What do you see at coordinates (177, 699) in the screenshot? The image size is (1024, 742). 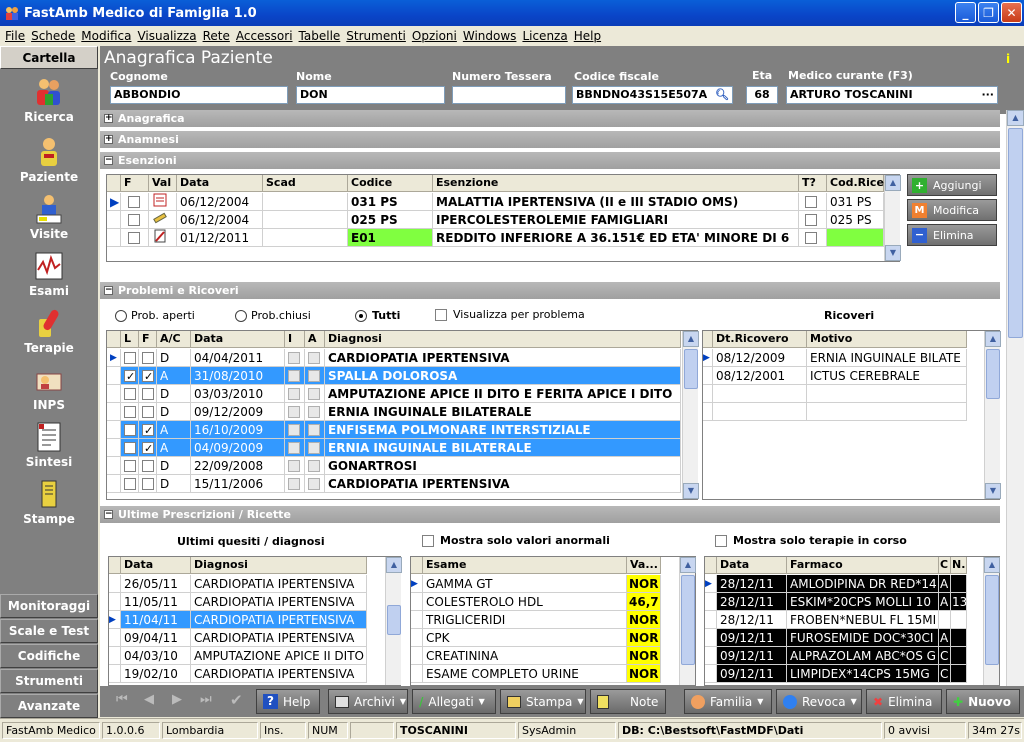 I see `nav-next-icon: ▶` at bounding box center [177, 699].